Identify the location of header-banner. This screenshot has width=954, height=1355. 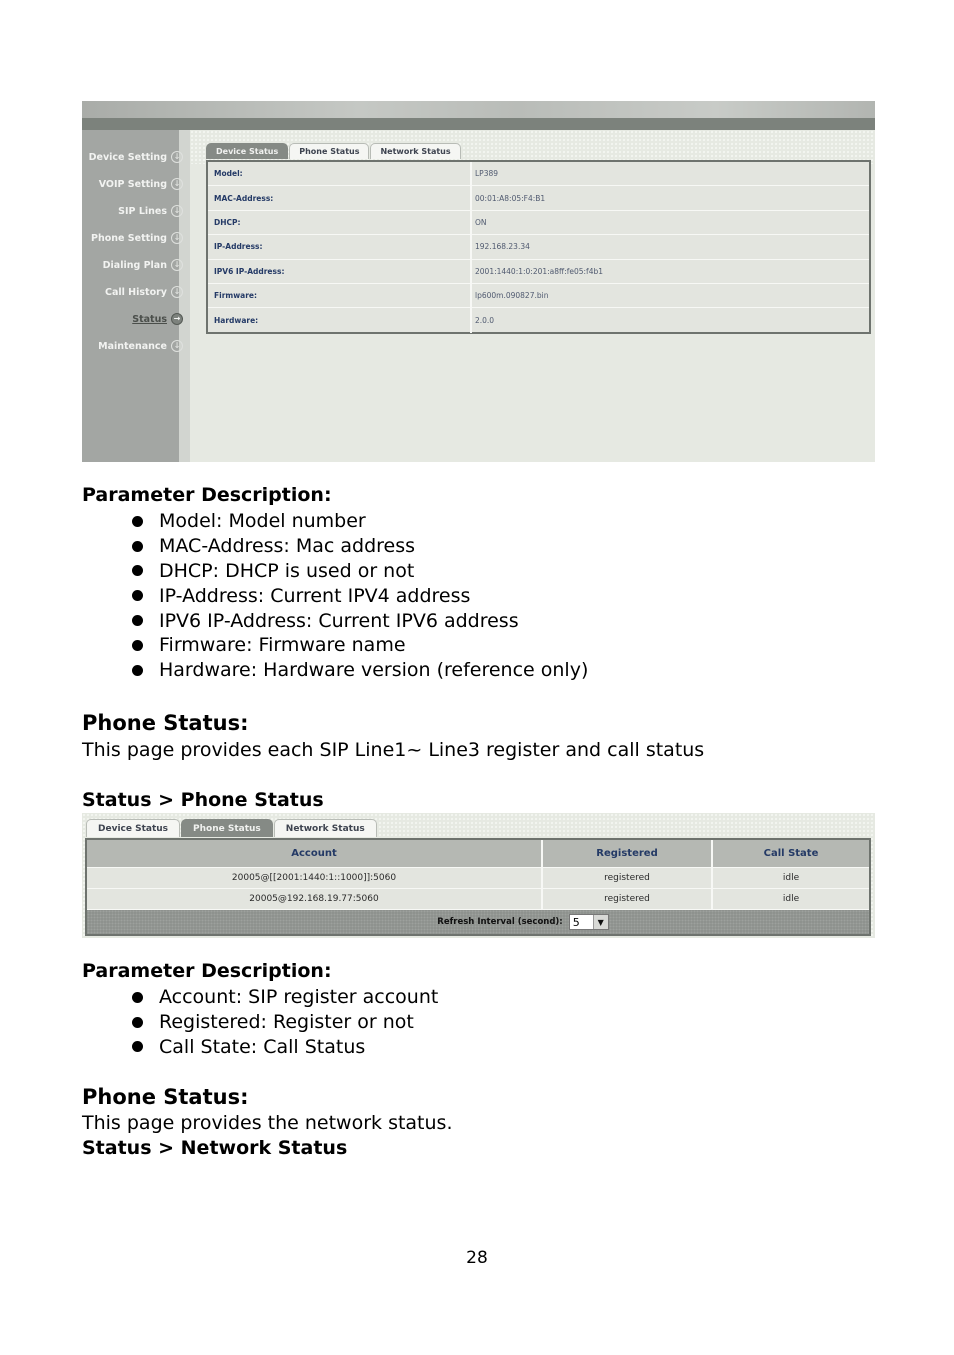
(478, 109).